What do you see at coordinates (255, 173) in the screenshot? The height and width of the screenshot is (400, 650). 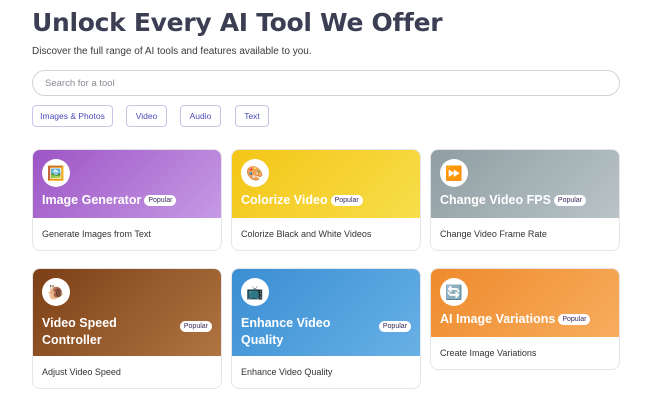 I see `palette-icon: 🎨` at bounding box center [255, 173].